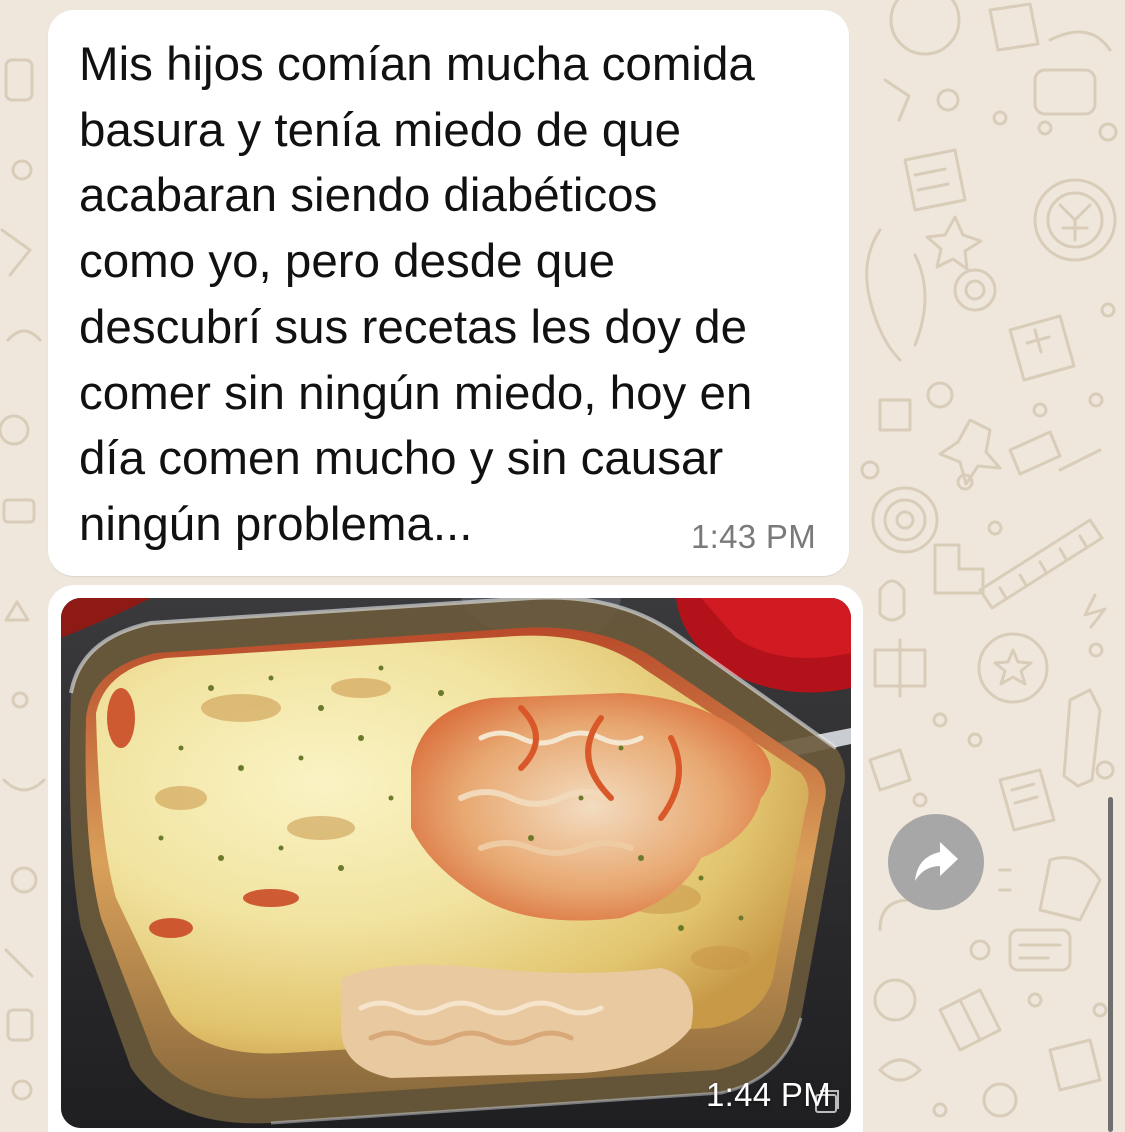 Image resolution: width=1125 pixels, height=1132 pixels. Describe the element at coordinates (1110, 964) in the screenshot. I see `scrollbar-thumb` at that location.